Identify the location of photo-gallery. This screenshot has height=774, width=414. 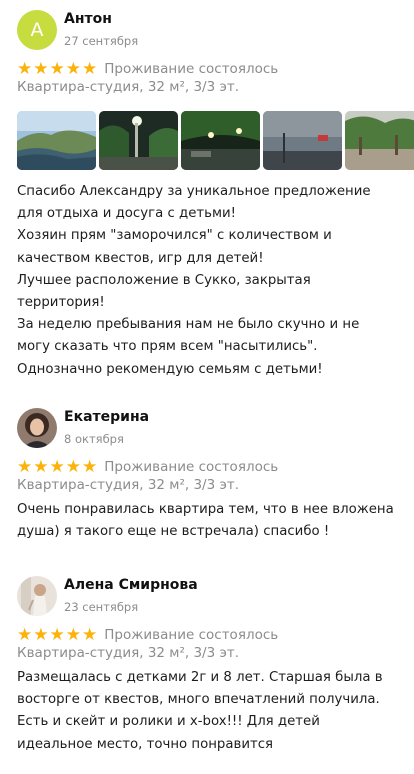
(215, 140).